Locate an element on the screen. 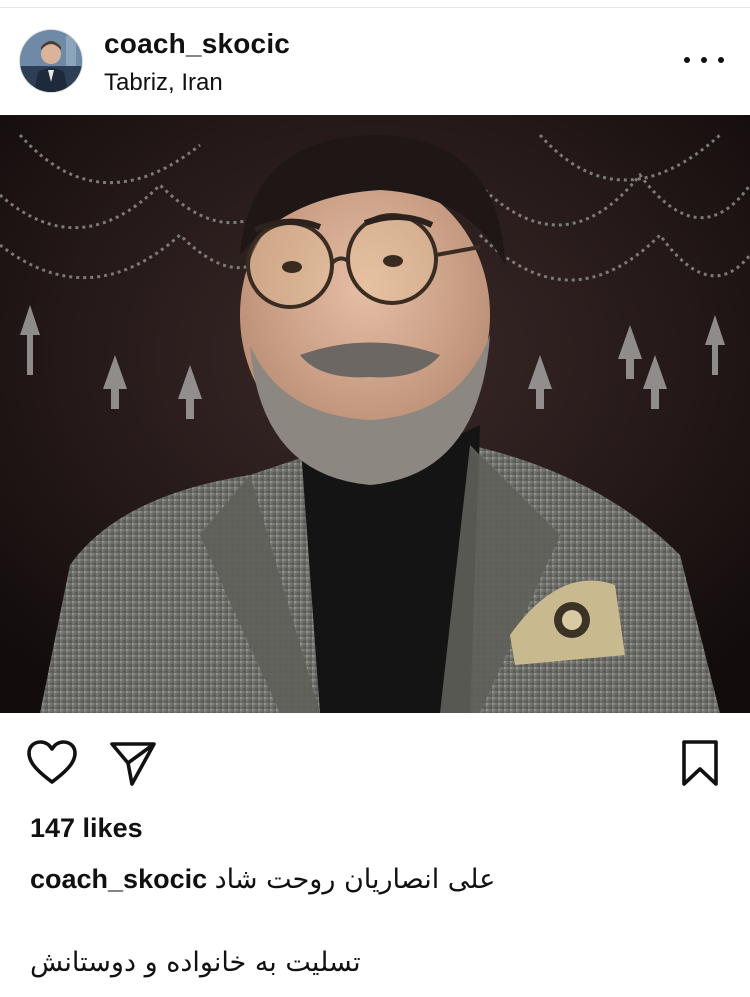  post-location: Tabriz, Iran is located at coordinates (163, 83).